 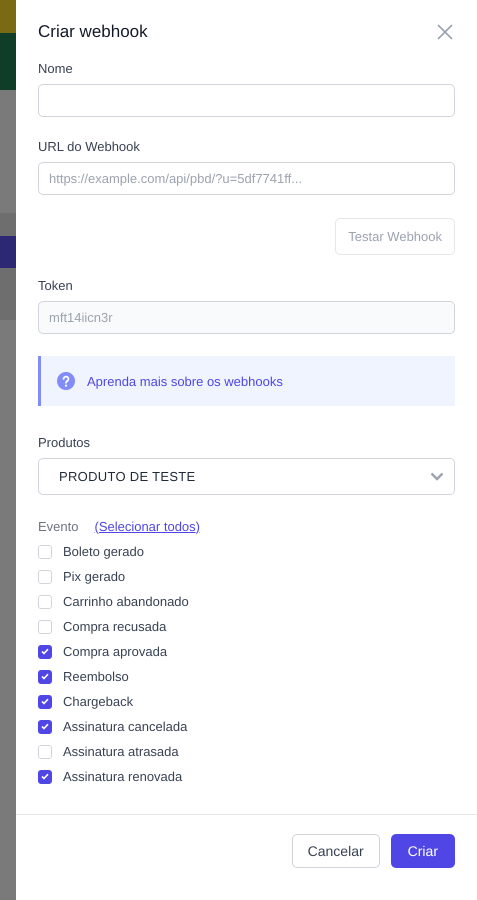 I want to click on checkbox-label: Assinatura atrasada, so click(x=121, y=751).